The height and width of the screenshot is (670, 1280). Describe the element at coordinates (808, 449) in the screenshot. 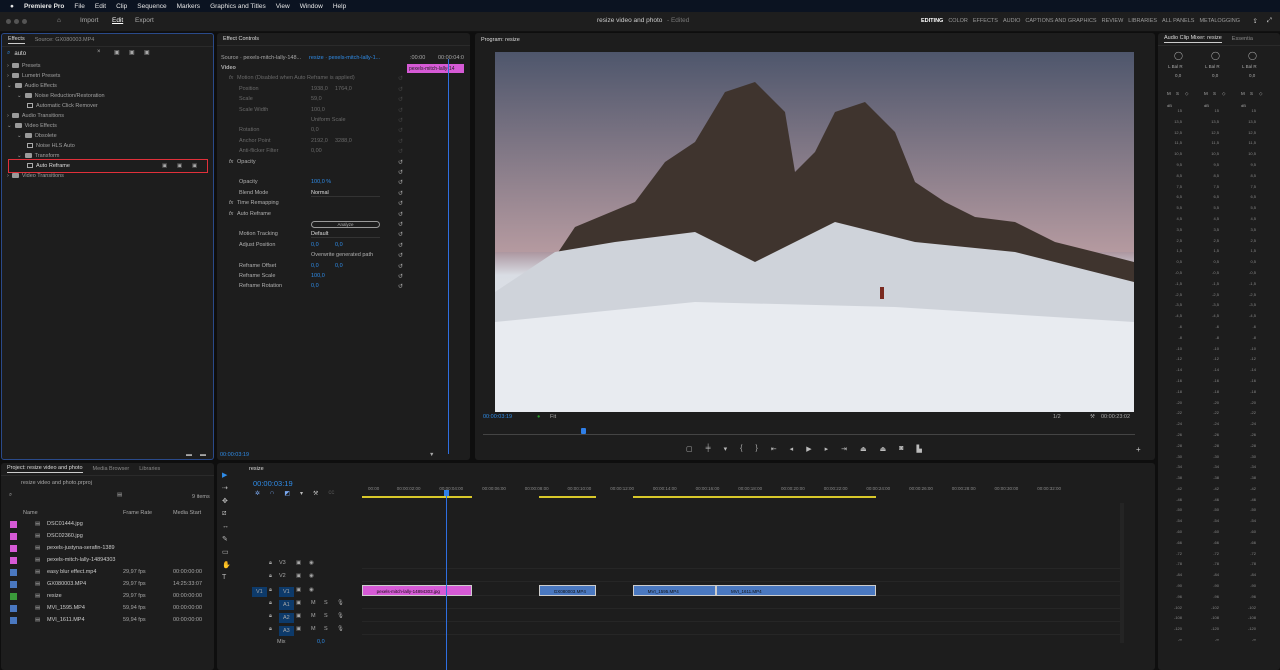

I see `play-icon: ▶` at that location.